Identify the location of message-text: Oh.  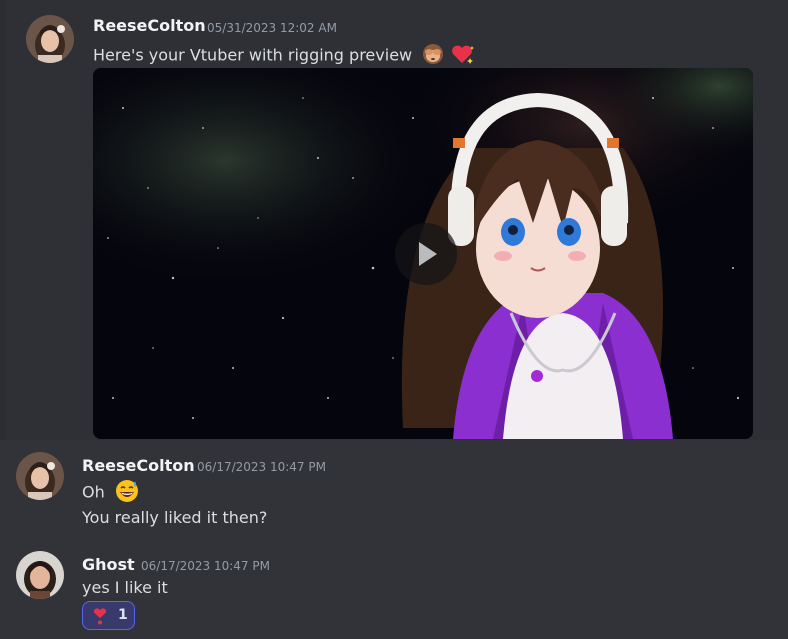
(111, 493).